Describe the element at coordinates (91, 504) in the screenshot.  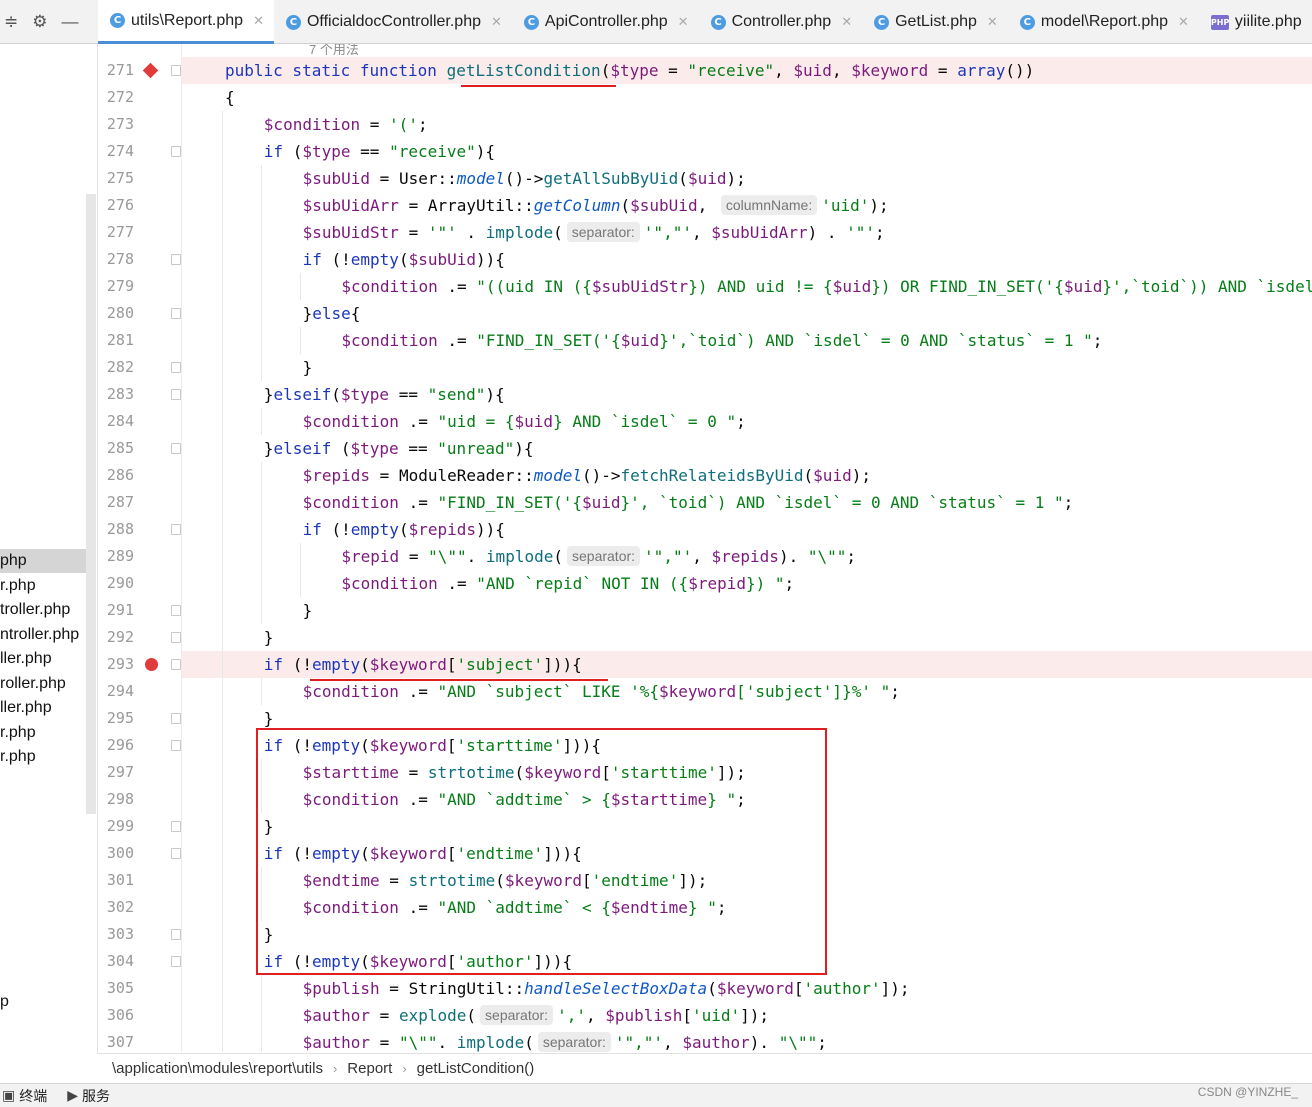
I see `project-scrollbar` at that location.